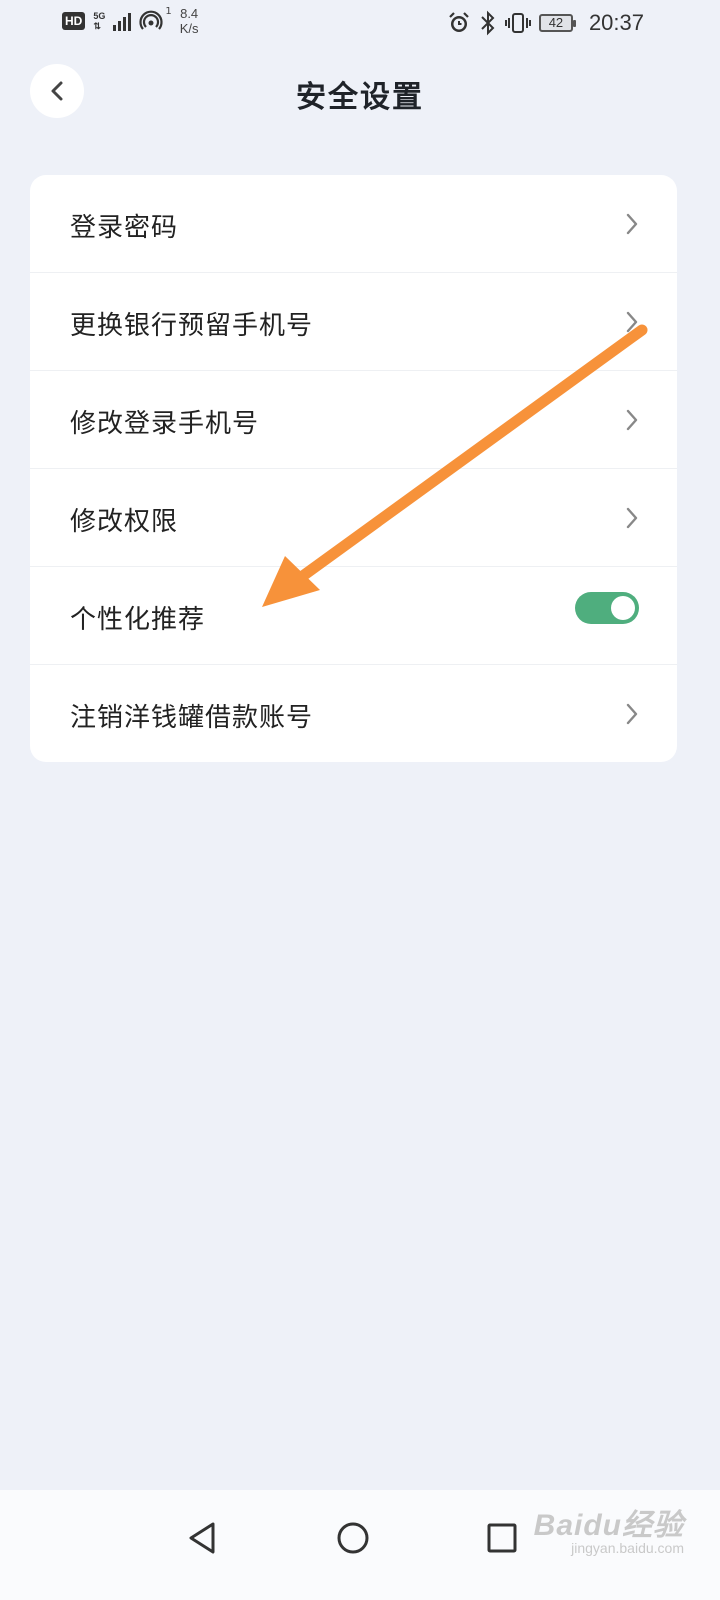 Image resolution: width=720 pixels, height=1600 pixels. Describe the element at coordinates (122, 21) in the screenshot. I see `signal-icon` at that location.